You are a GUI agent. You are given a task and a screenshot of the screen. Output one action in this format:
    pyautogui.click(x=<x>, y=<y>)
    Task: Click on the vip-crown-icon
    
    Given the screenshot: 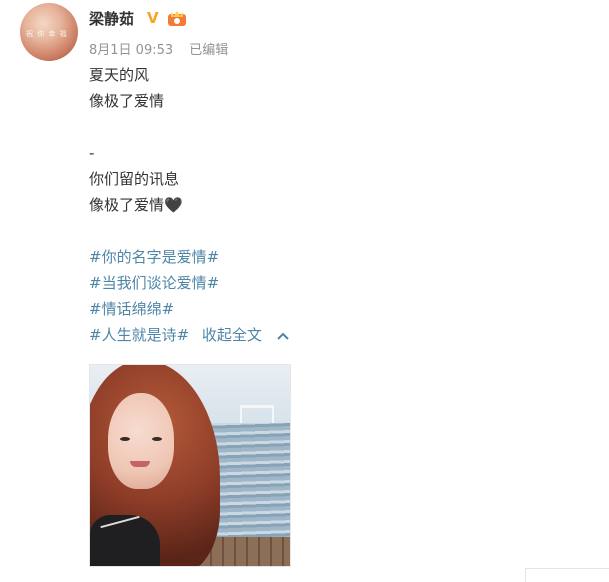 What is the action you would take?
    pyautogui.click(x=177, y=18)
    